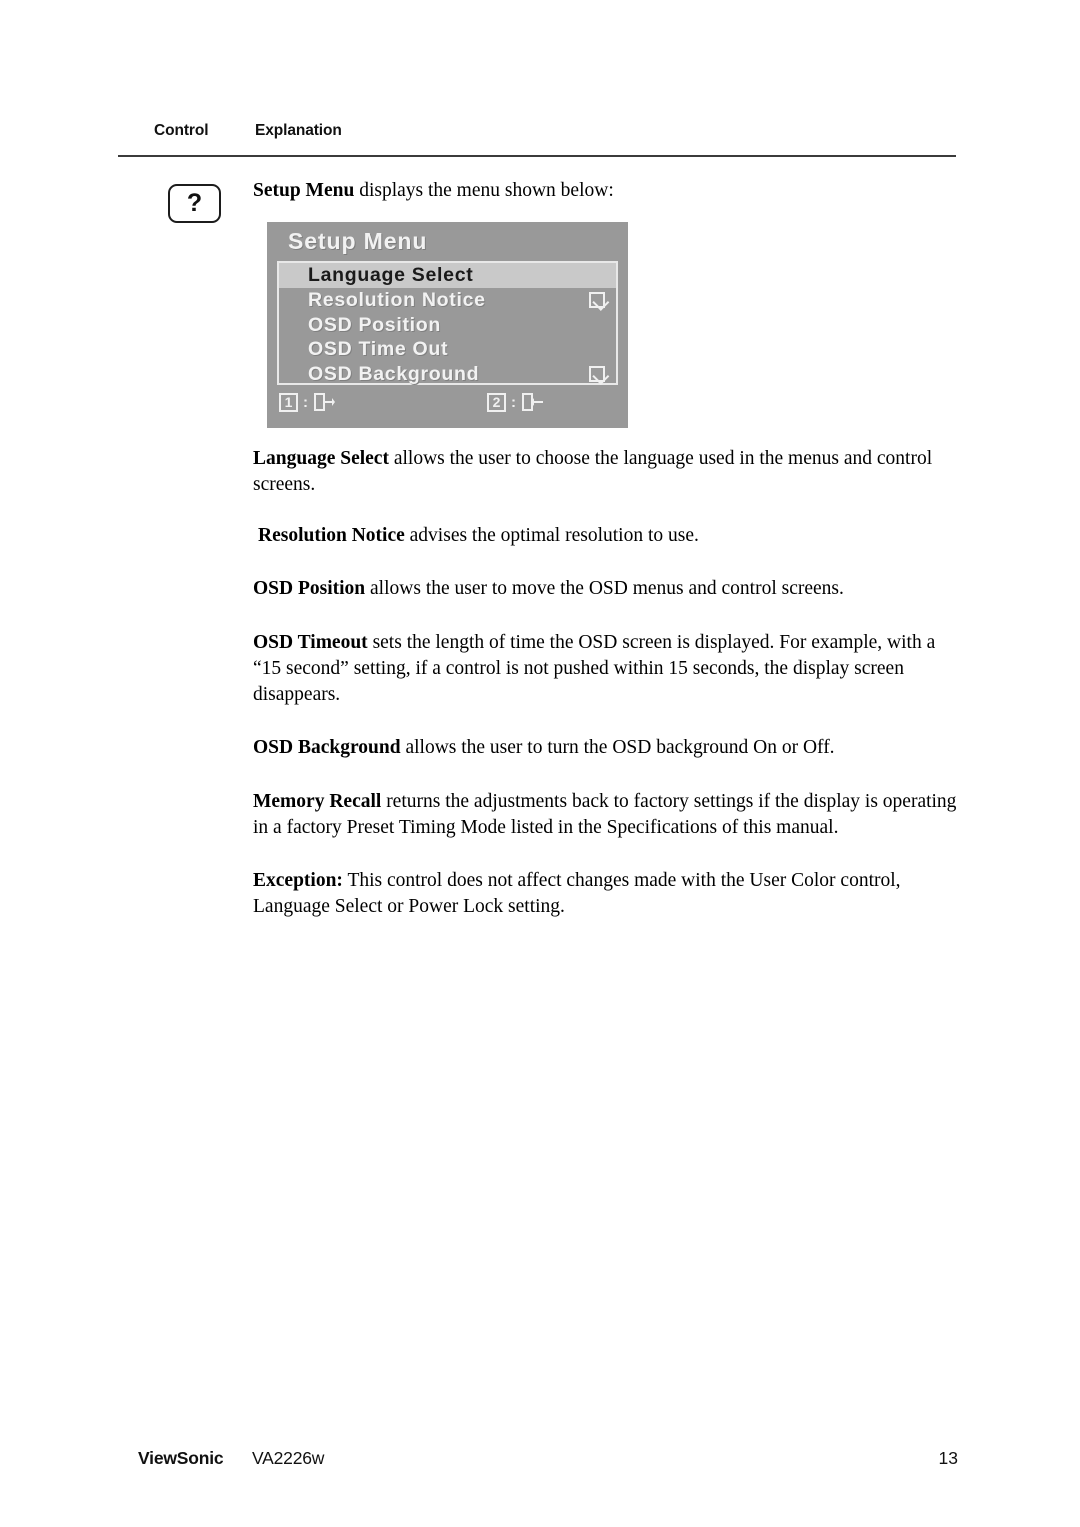 The height and width of the screenshot is (1527, 1080). I want to click on footer-brand: ViewSonic, so click(181, 1458).